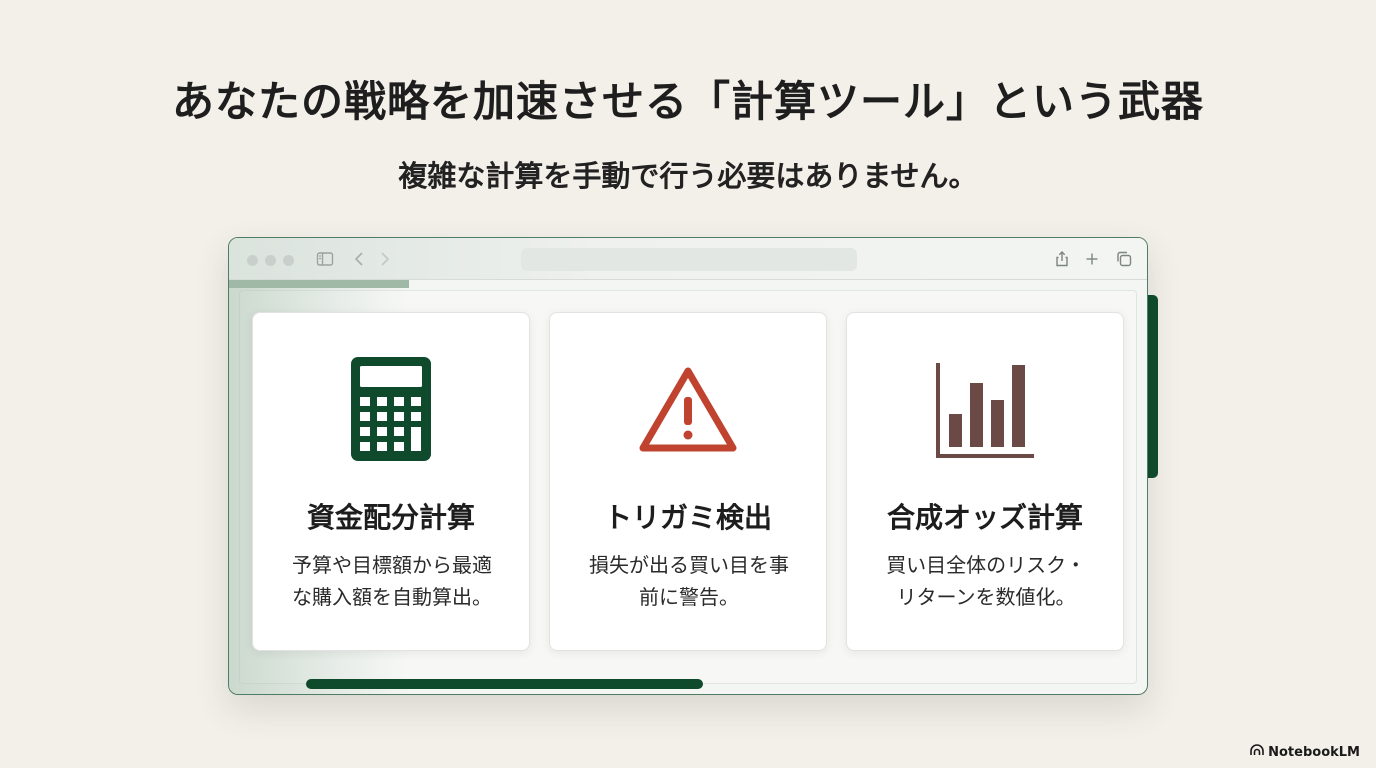  I want to click on brand-label: NotebookLM, so click(1314, 752).